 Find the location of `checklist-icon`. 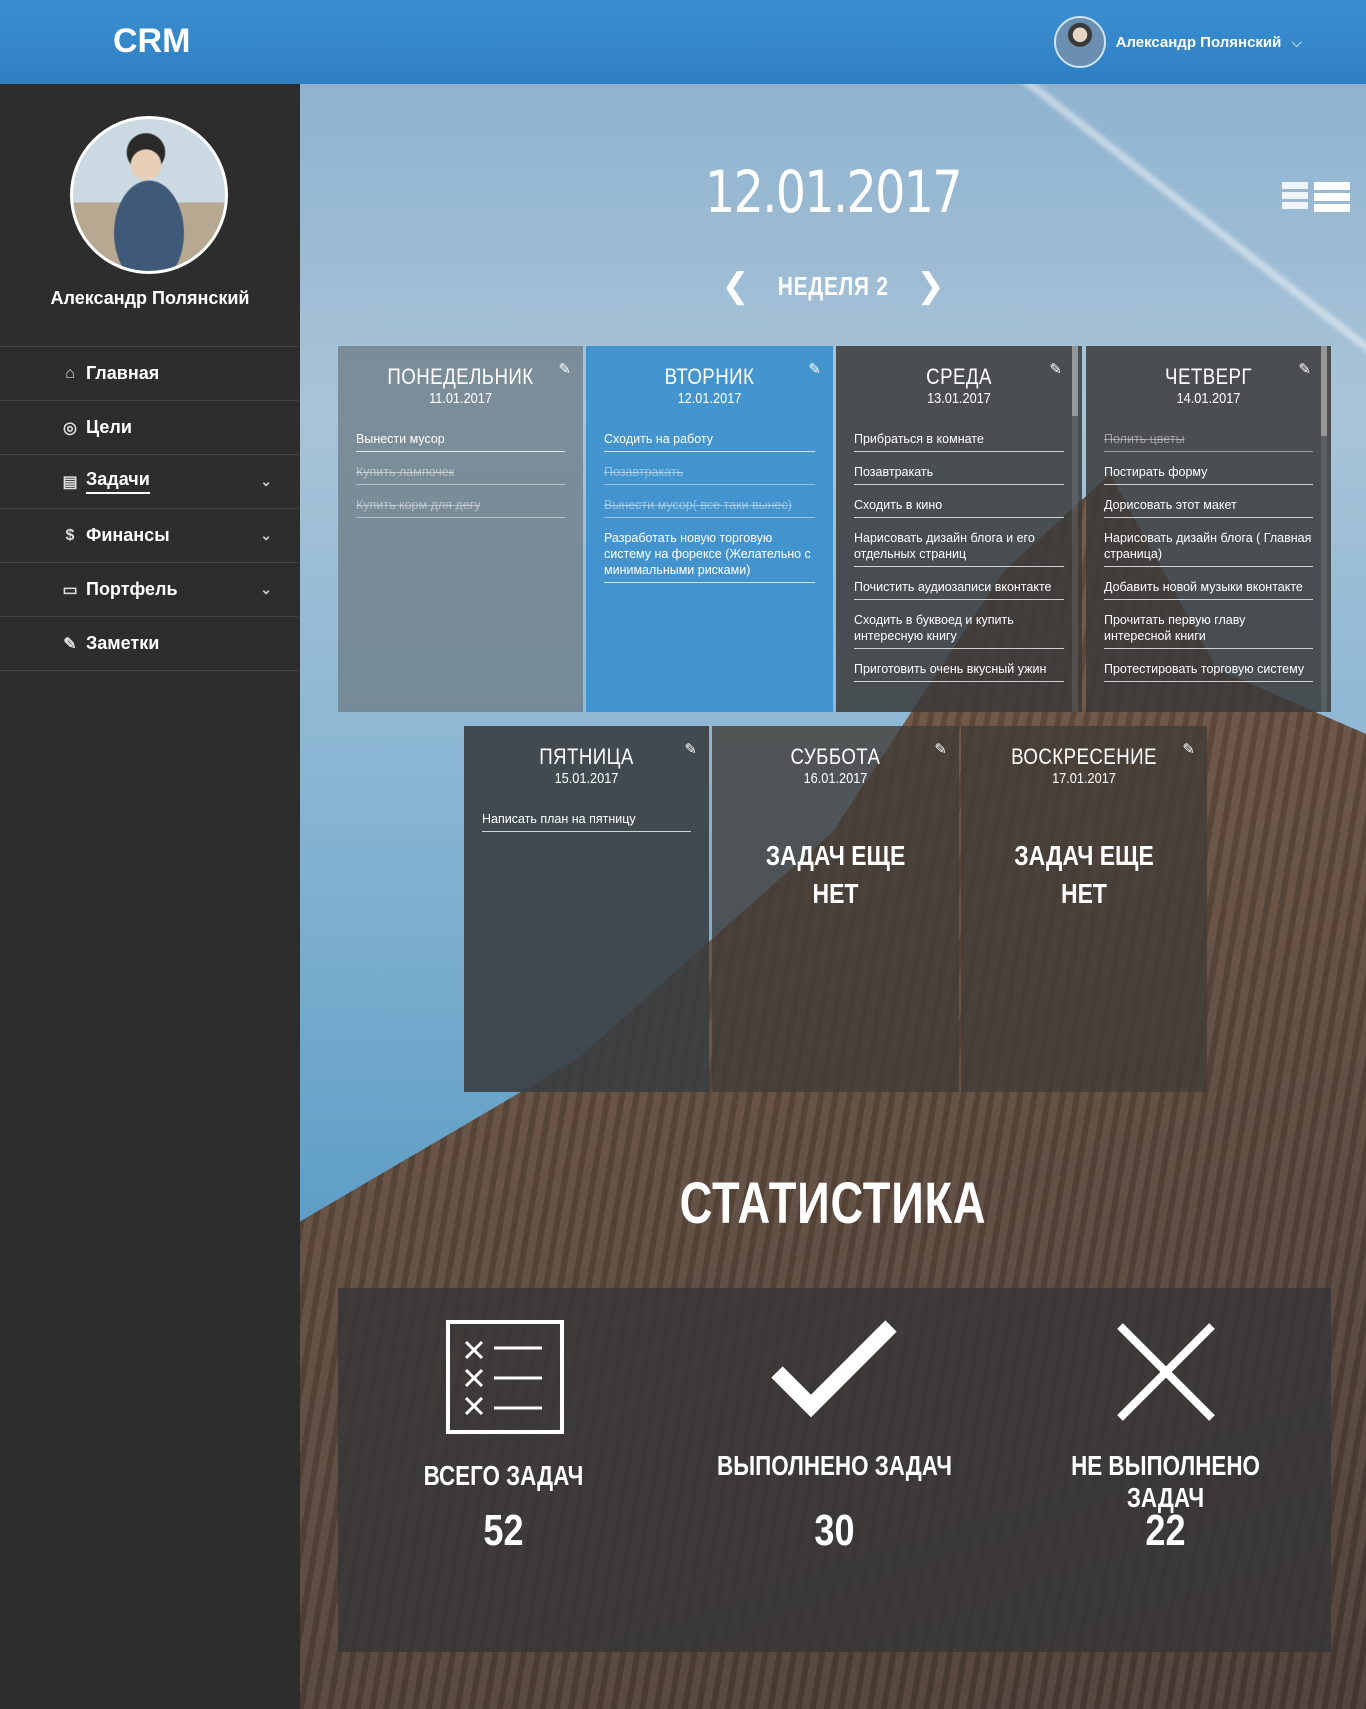

checklist-icon is located at coordinates (505, 1377).